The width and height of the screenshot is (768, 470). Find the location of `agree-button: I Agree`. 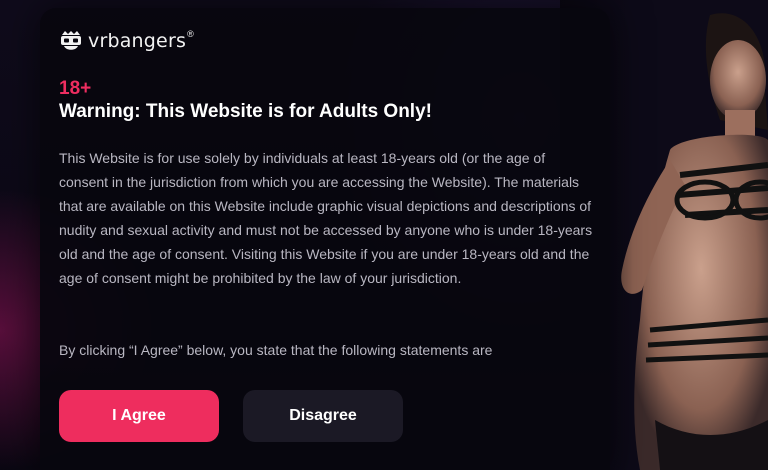

agree-button: I Agree is located at coordinates (139, 416).